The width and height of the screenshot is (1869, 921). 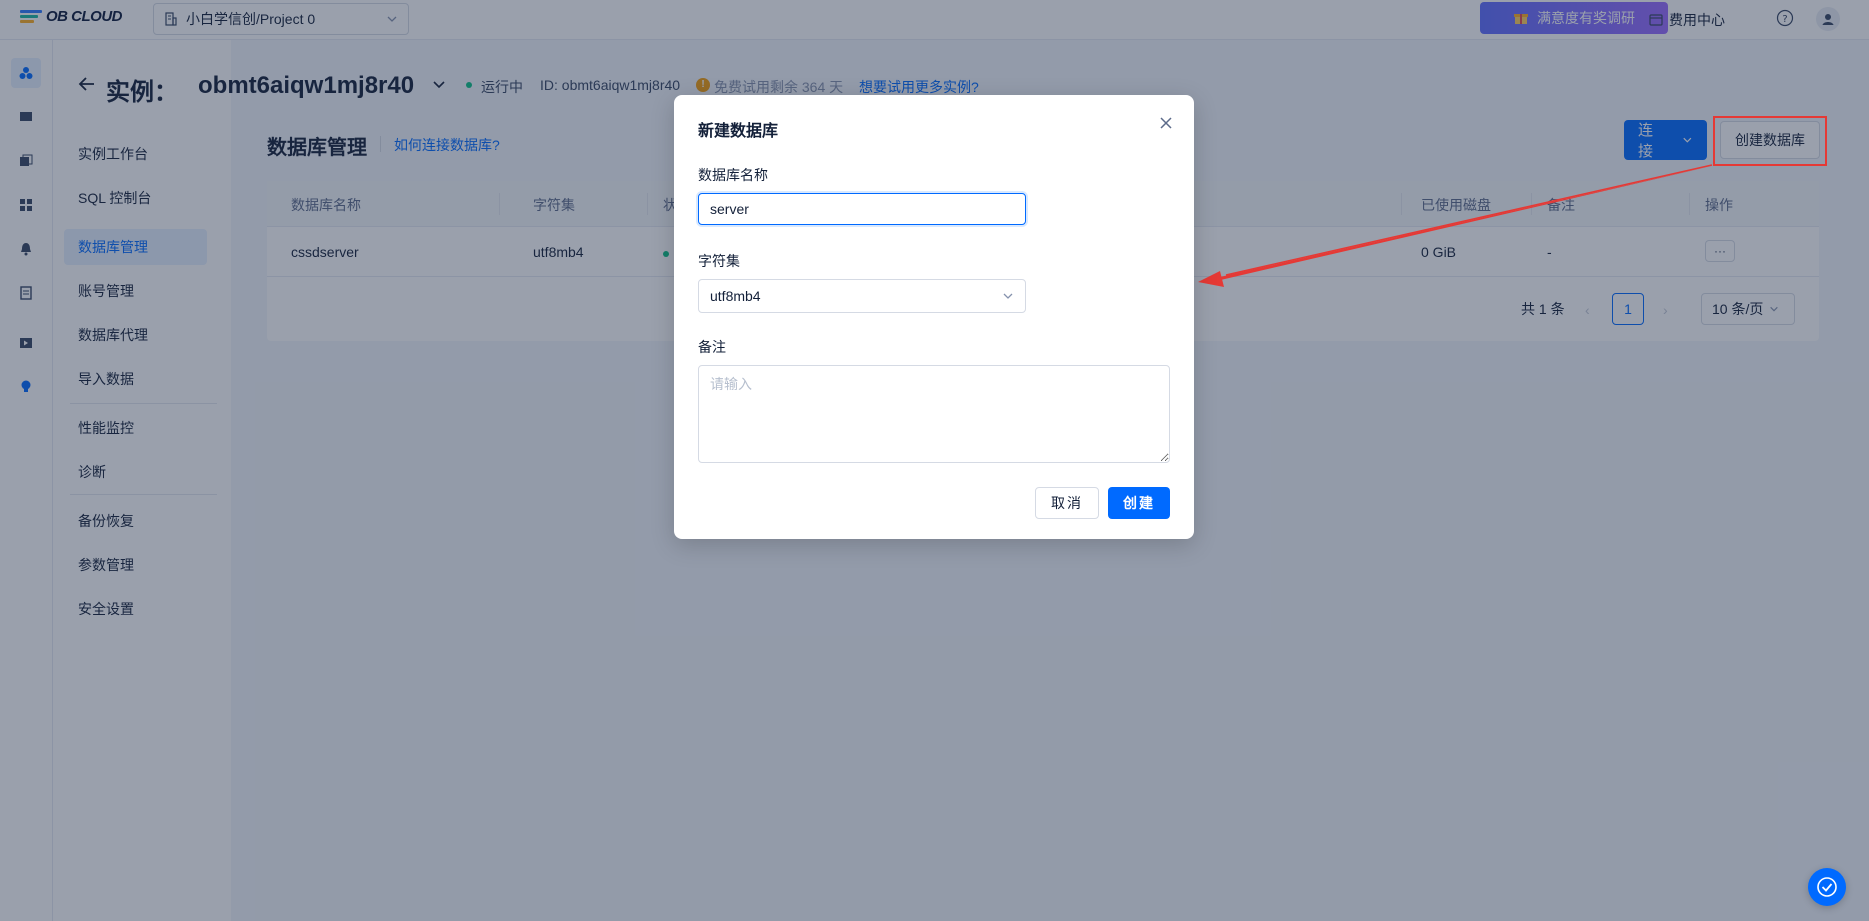 I want to click on charset-value: utf8mb4, so click(x=735, y=296).